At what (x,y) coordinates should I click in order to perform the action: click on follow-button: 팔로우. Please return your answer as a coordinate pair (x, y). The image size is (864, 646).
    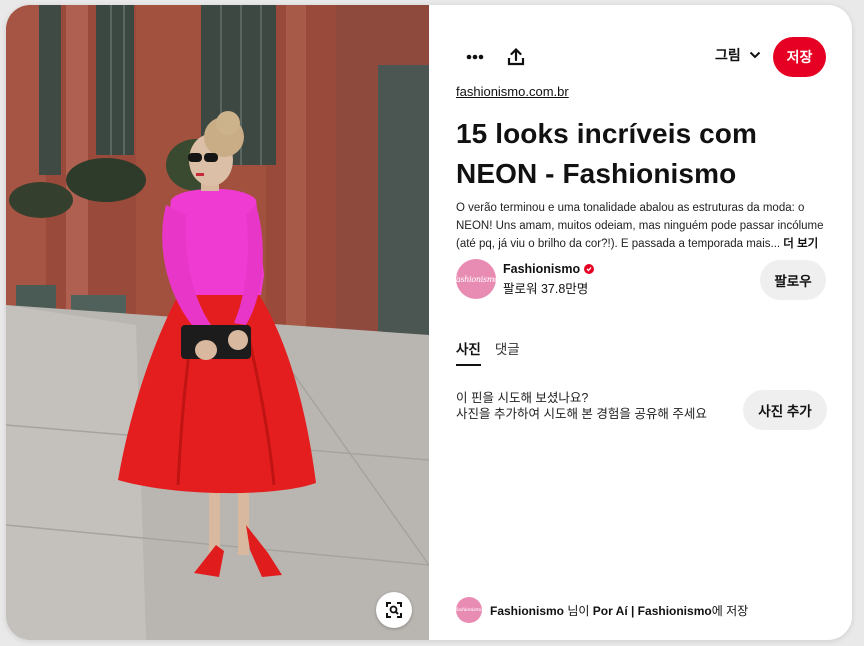
    Looking at the image, I should click on (793, 280).